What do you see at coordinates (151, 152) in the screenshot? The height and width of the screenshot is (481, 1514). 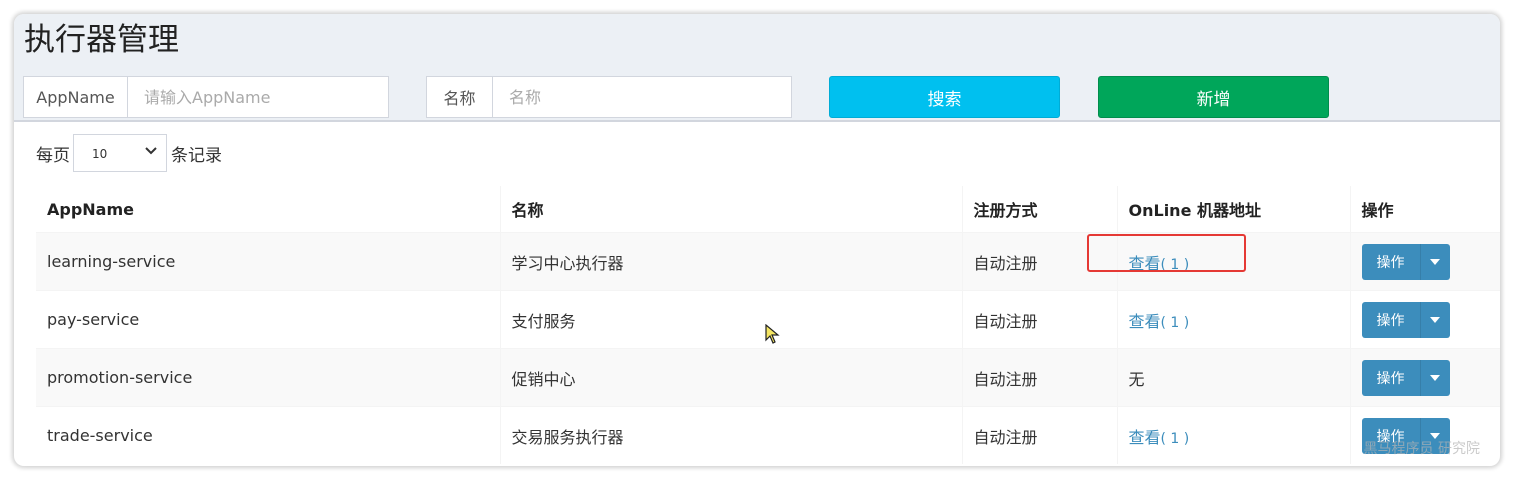 I see `chevron-down-icon` at bounding box center [151, 152].